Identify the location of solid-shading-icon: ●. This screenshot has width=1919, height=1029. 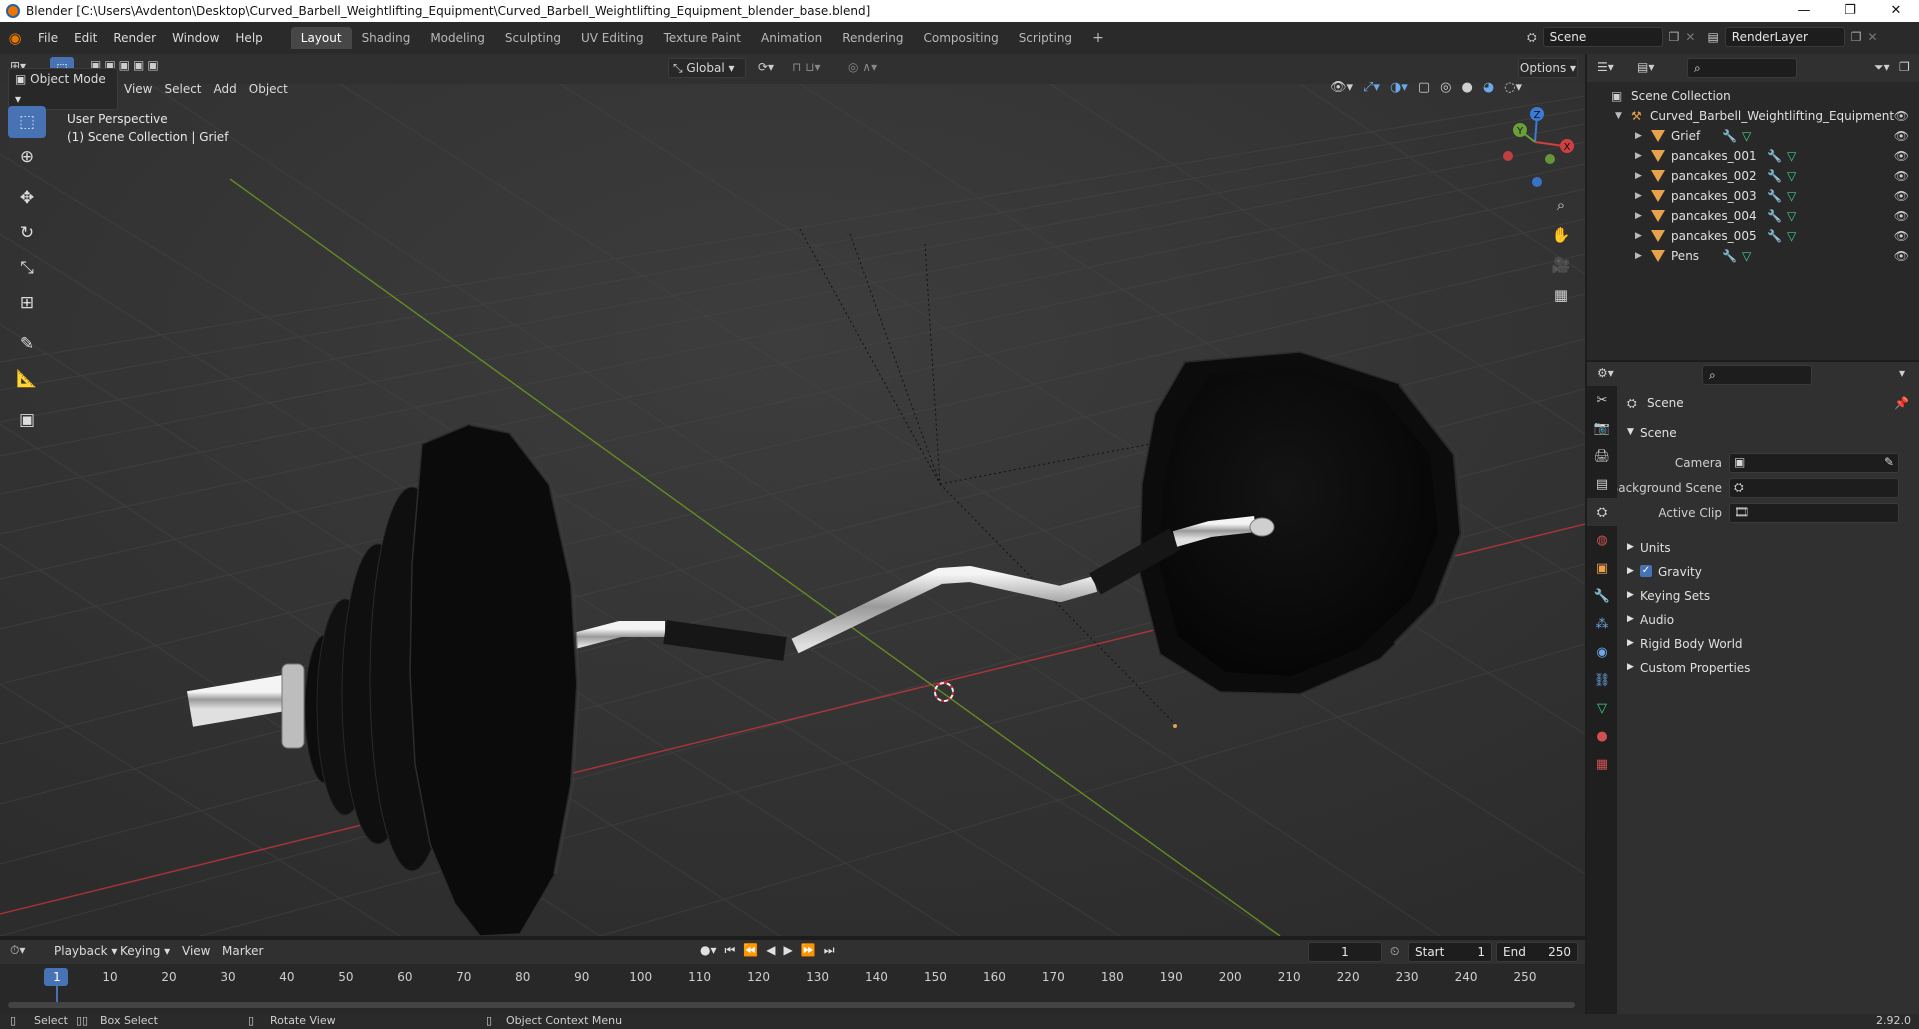
(1466, 87).